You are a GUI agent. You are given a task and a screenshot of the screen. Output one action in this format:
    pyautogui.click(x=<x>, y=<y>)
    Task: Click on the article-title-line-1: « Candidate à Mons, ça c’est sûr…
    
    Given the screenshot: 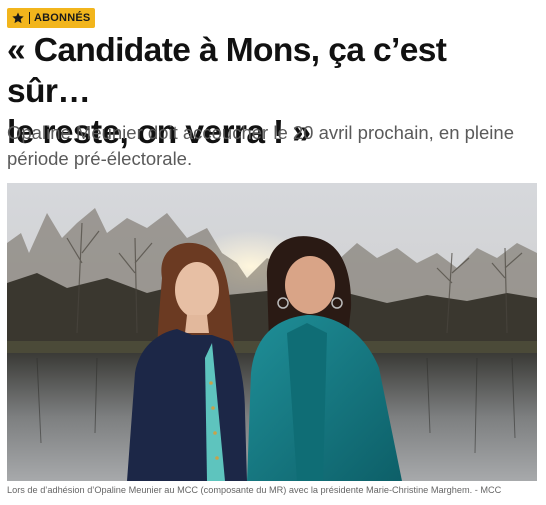 What is the action you would take?
    pyautogui.click(x=227, y=71)
    